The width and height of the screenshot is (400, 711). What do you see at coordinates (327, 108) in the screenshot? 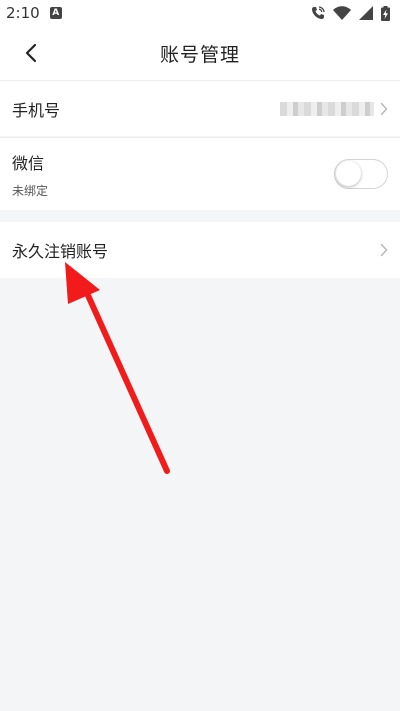
I see `phone-number-value-blurred` at bounding box center [327, 108].